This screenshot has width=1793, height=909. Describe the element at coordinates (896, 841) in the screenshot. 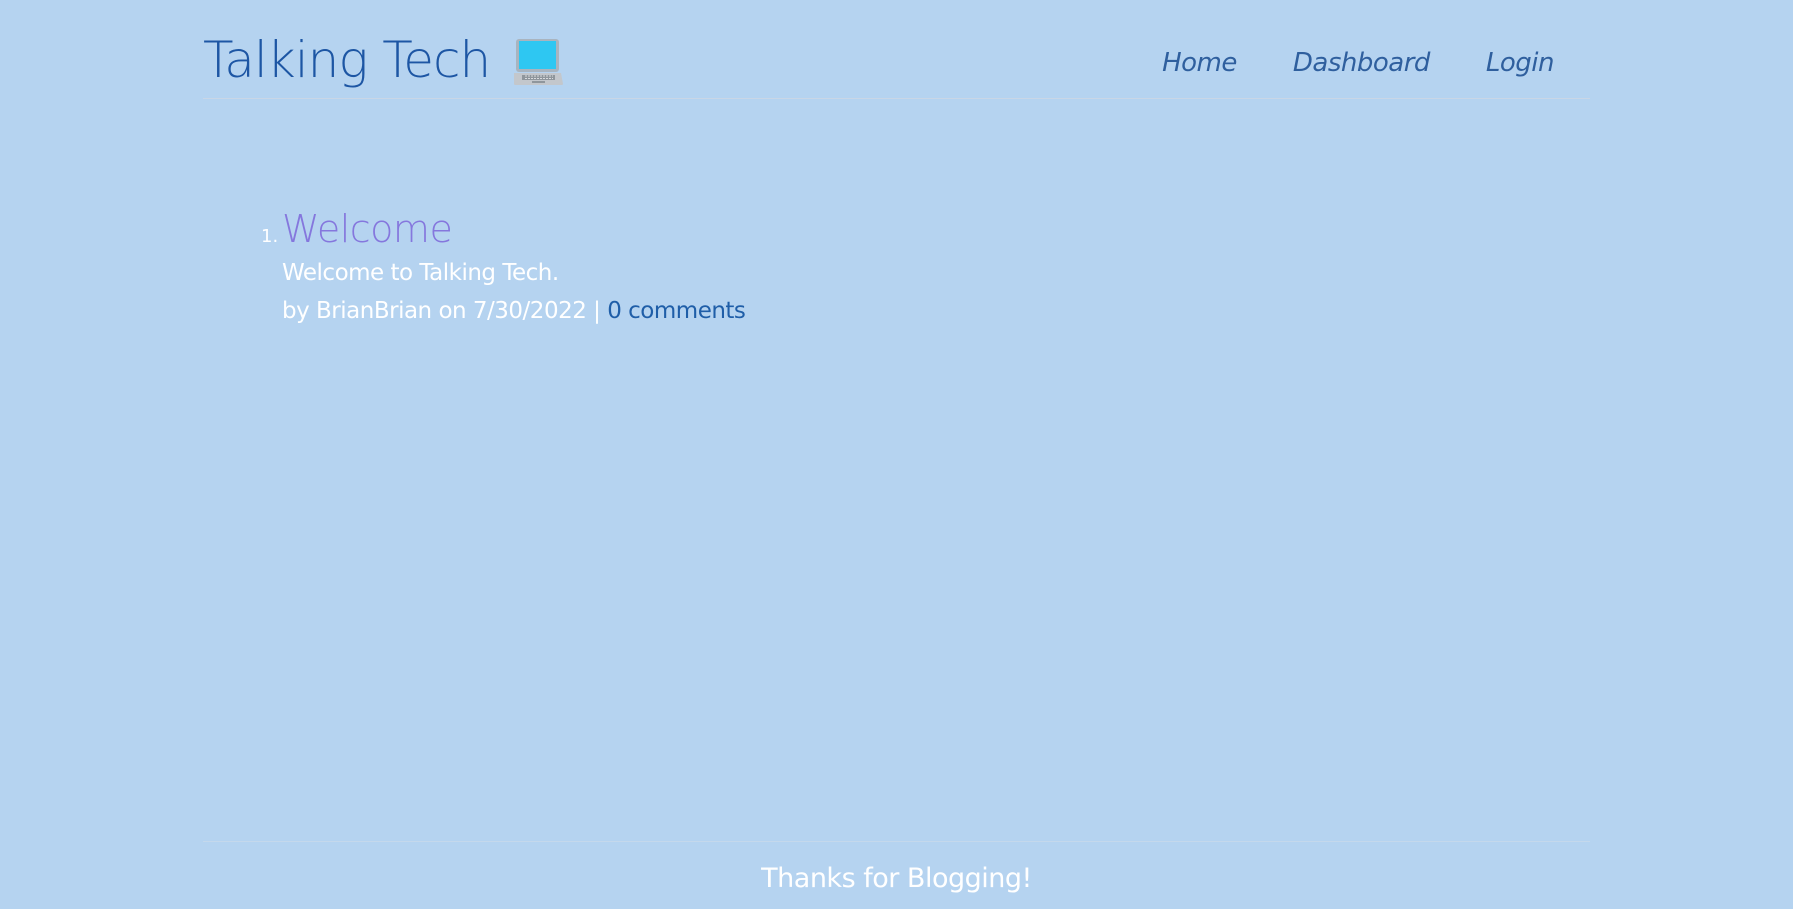

I see `footer-divider` at that location.